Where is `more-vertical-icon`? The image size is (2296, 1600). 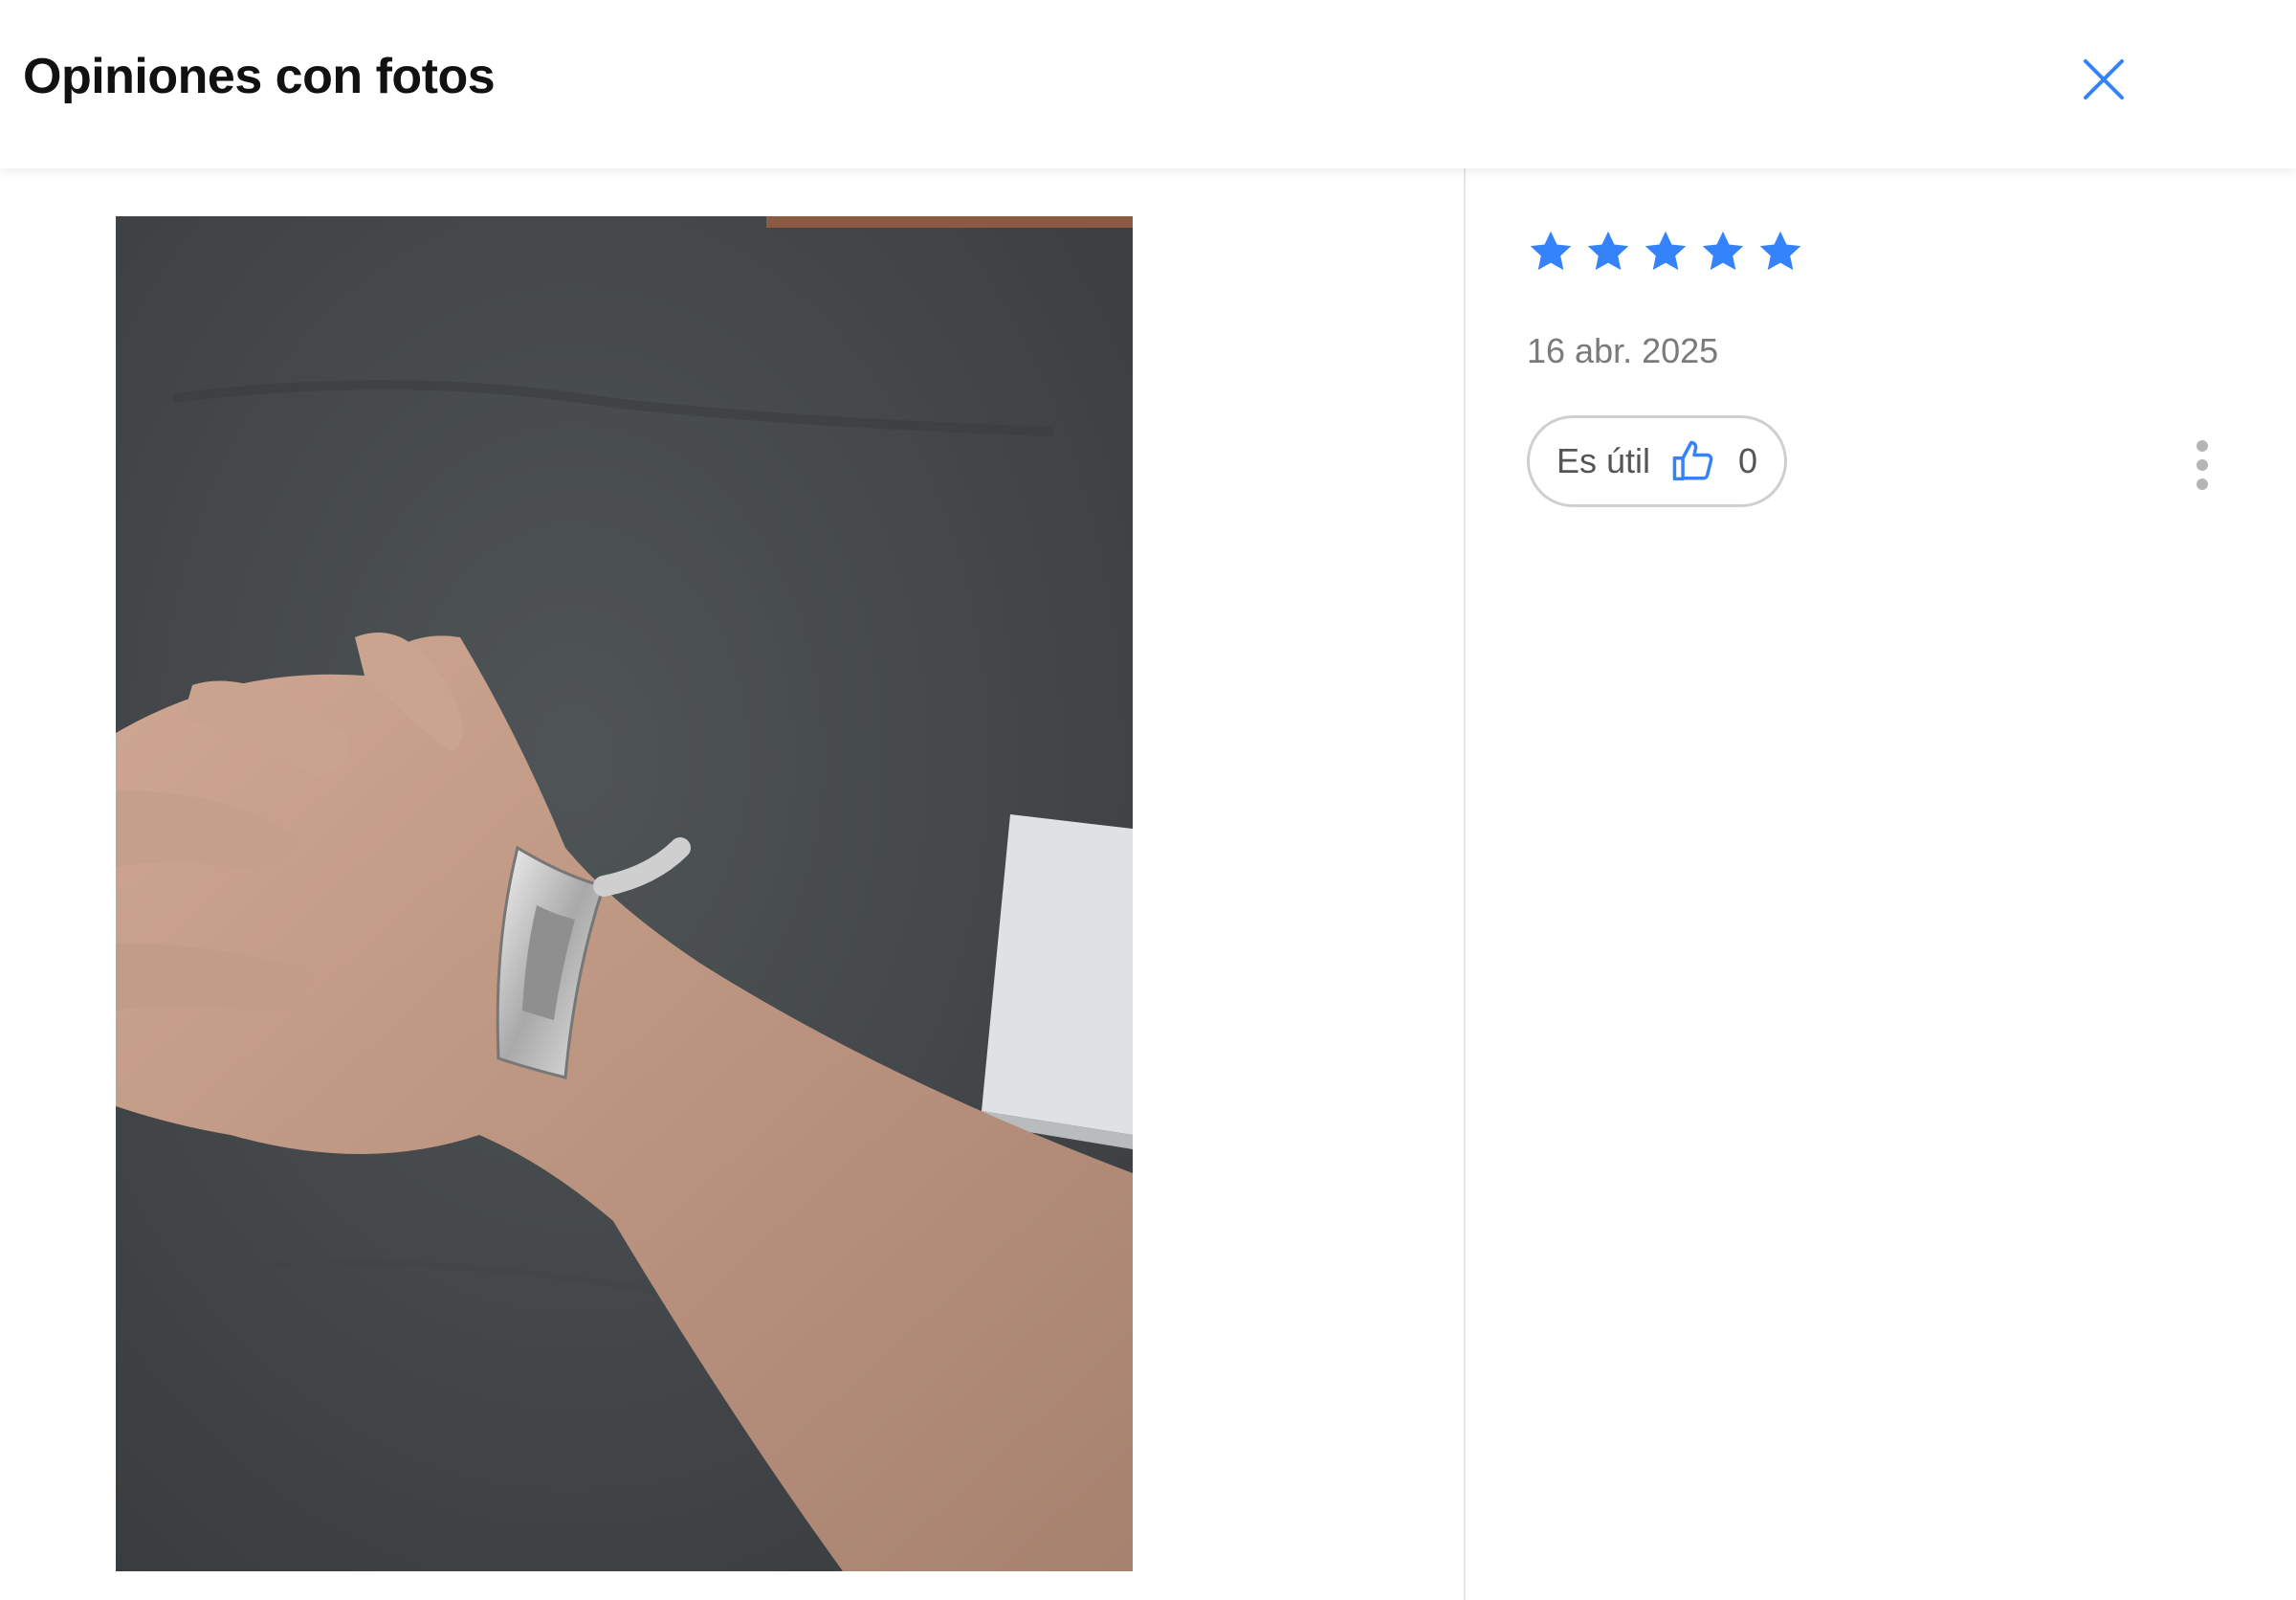 more-vertical-icon is located at coordinates (2202, 465).